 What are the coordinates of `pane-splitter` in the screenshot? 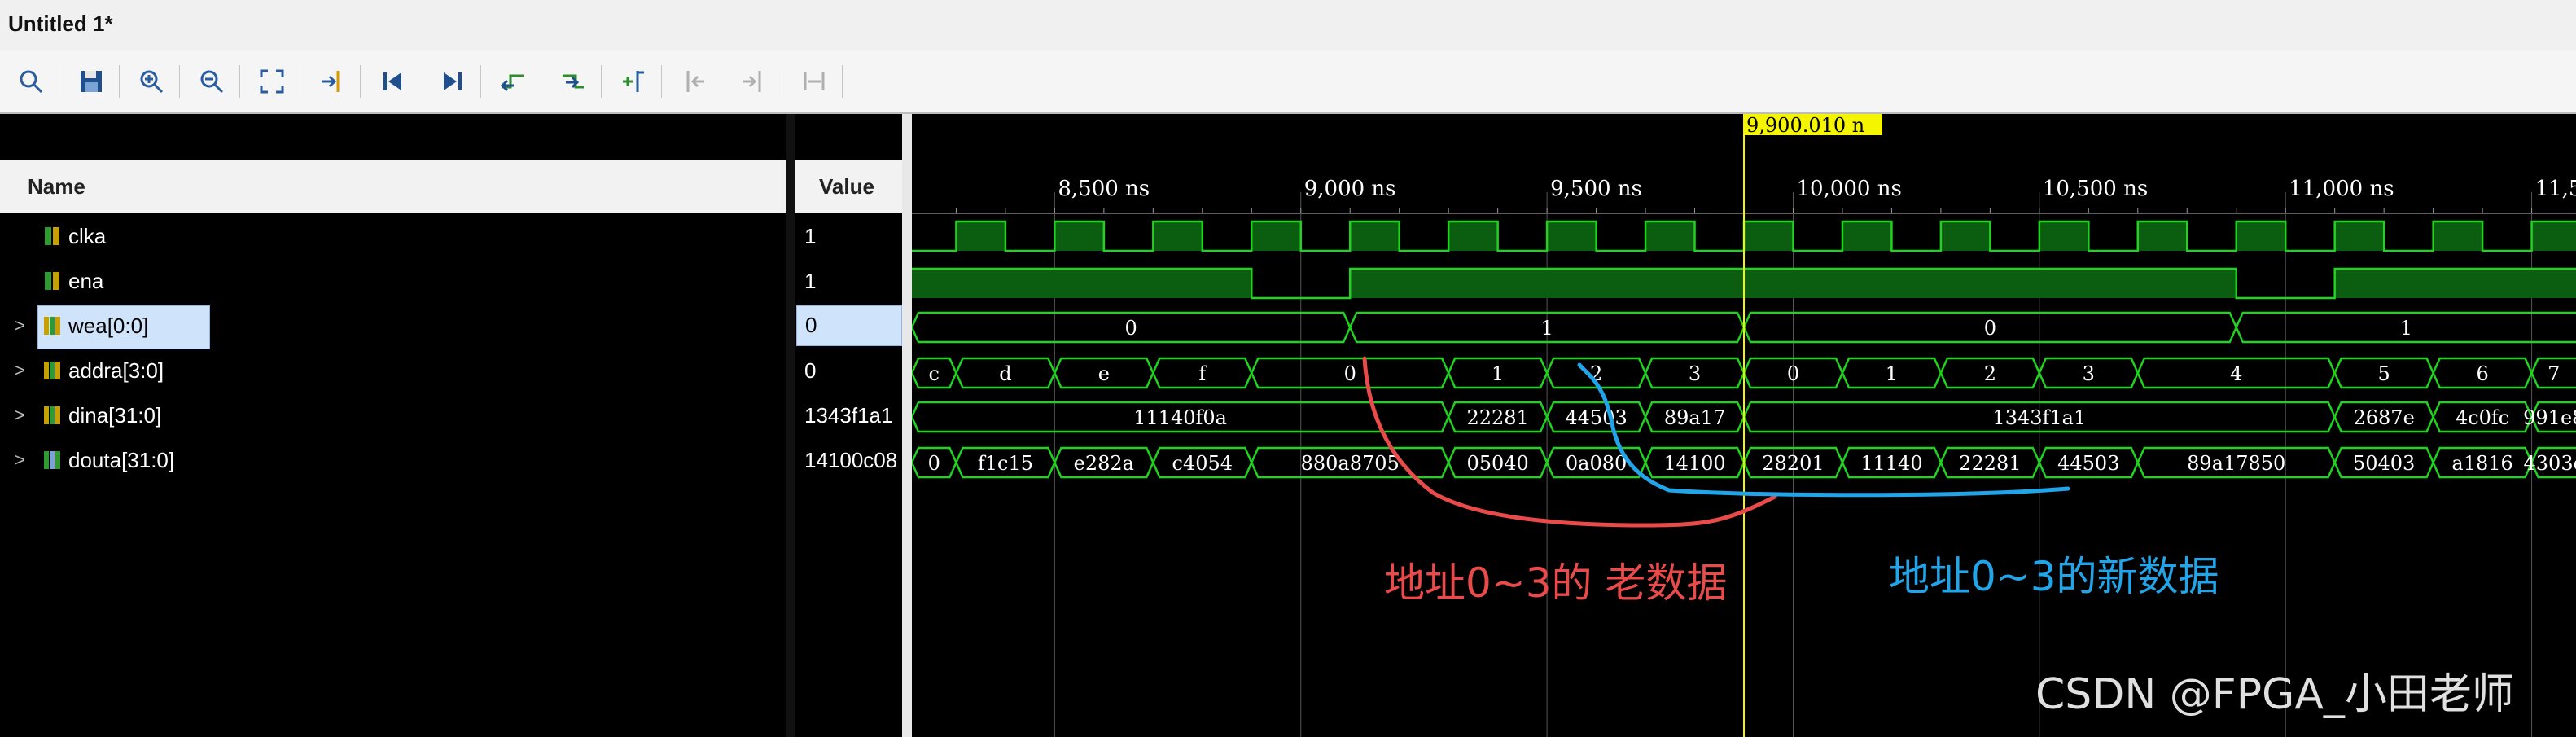 It's located at (907, 425).